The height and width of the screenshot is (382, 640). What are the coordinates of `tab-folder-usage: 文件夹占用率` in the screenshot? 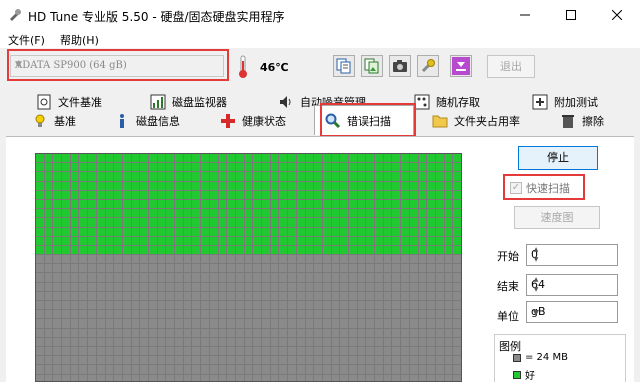 It's located at (476, 121).